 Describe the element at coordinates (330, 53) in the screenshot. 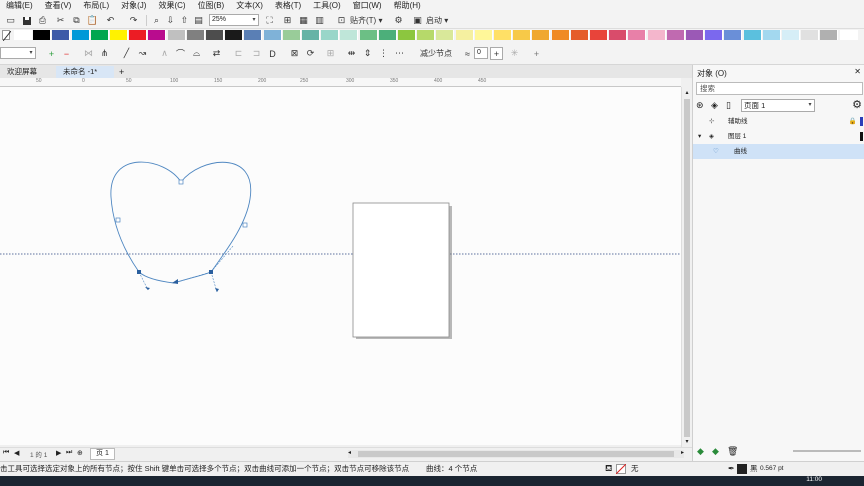

I see `align-nodes-icon: ⊞` at that location.